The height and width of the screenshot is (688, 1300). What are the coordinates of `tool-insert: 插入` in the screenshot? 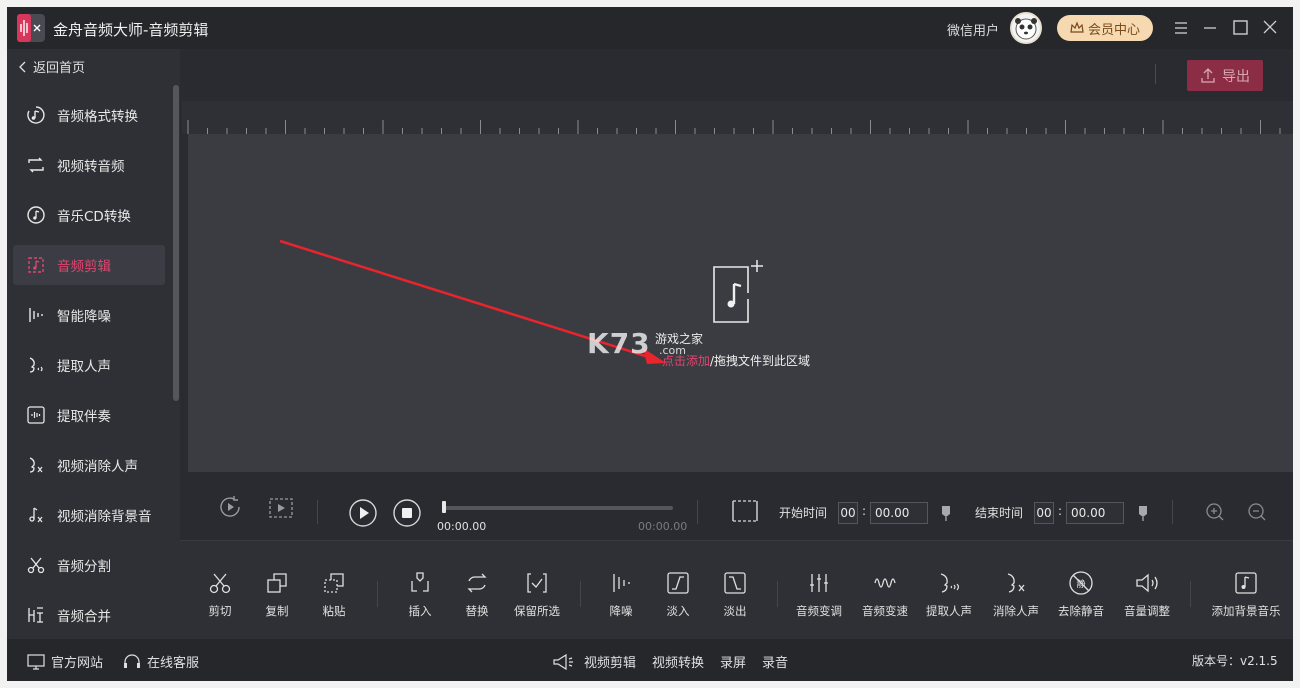 It's located at (420, 594).